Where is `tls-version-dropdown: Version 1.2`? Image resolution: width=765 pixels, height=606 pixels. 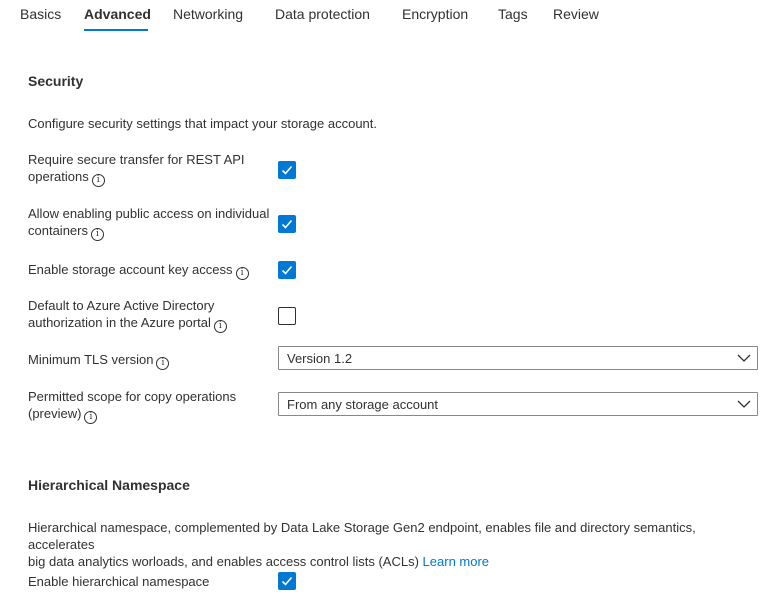
tls-version-dropdown: Version 1.2 is located at coordinates (518, 358).